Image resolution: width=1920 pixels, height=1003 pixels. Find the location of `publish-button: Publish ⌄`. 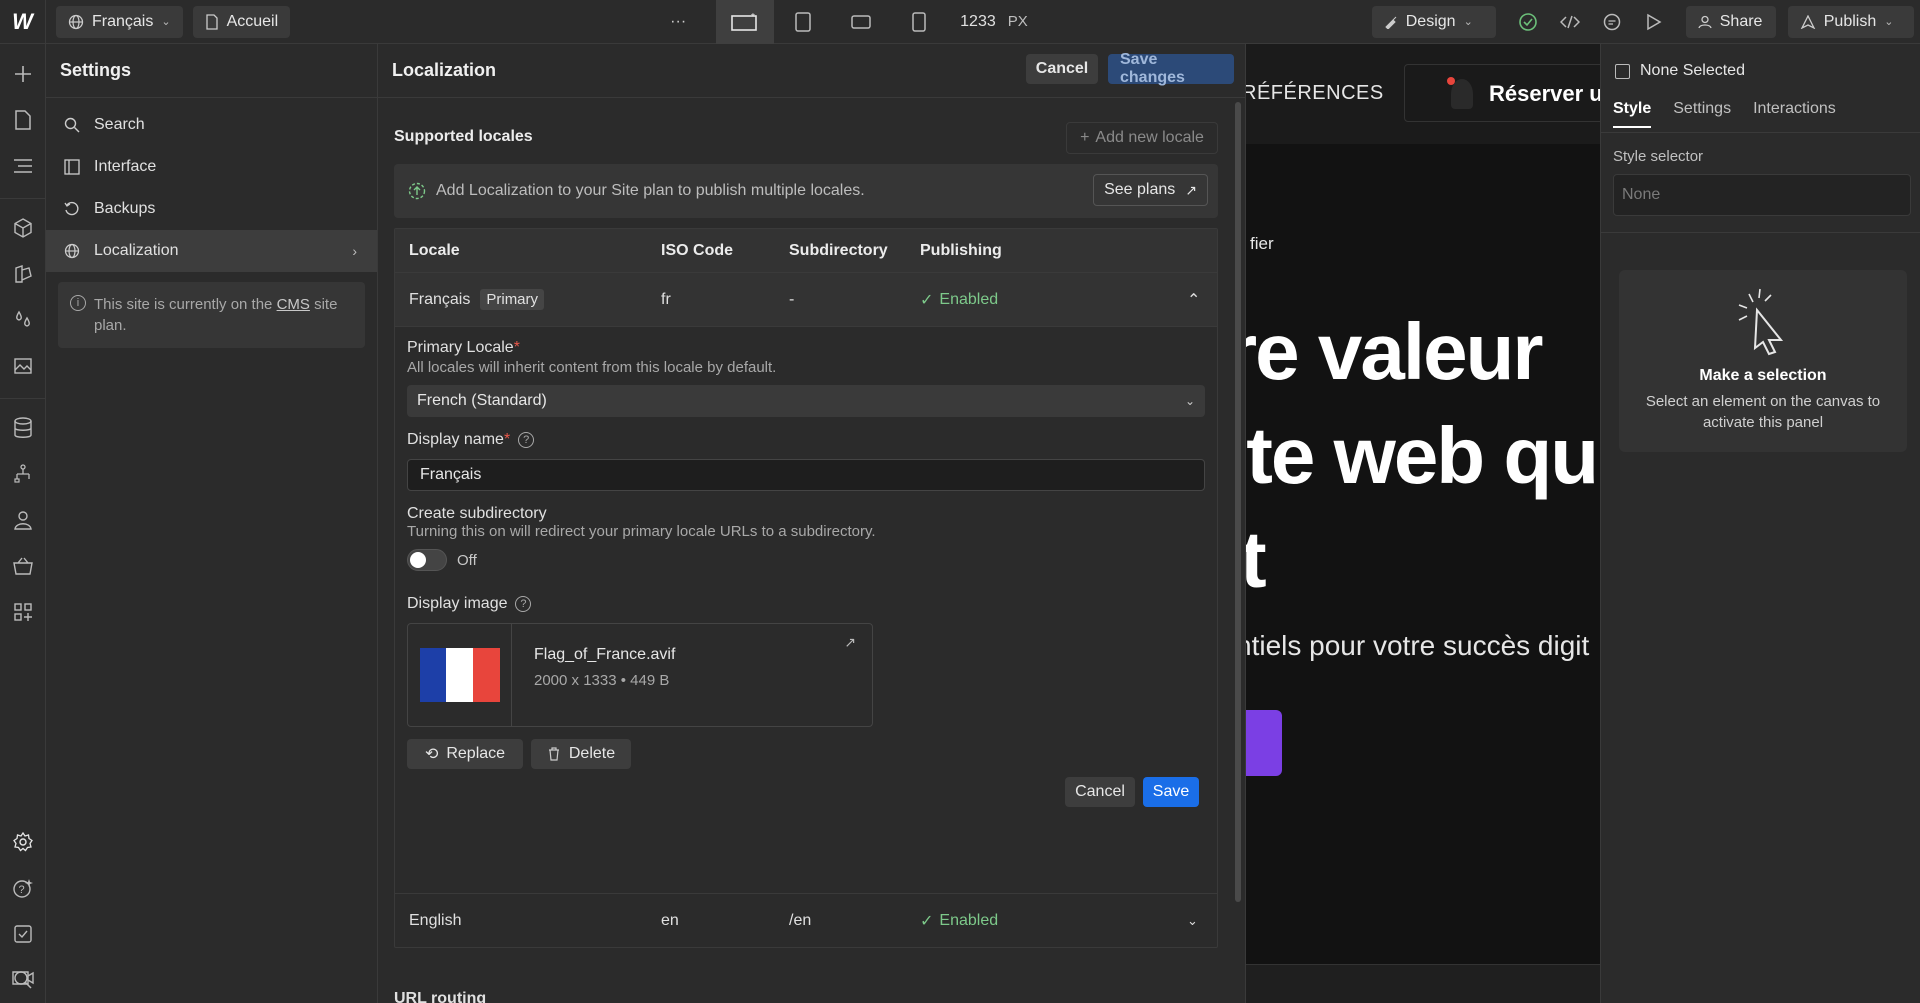

publish-button: Publish ⌄ is located at coordinates (1850, 21).